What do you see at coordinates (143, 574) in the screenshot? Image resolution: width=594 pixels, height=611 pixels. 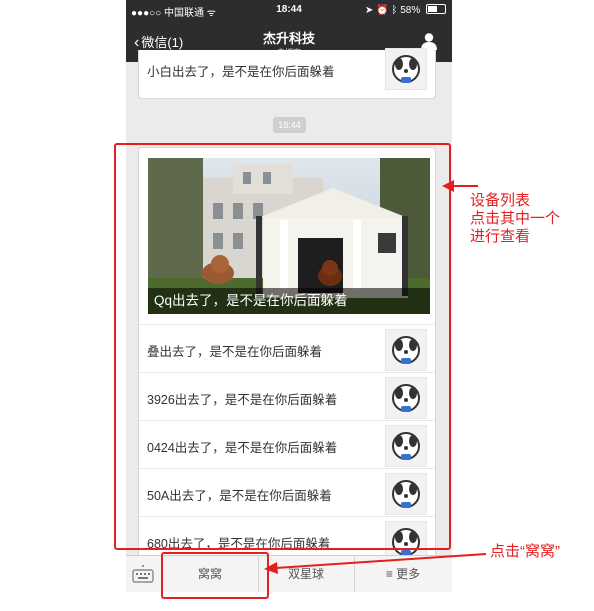 I see `keyboard-icon` at bounding box center [143, 574].